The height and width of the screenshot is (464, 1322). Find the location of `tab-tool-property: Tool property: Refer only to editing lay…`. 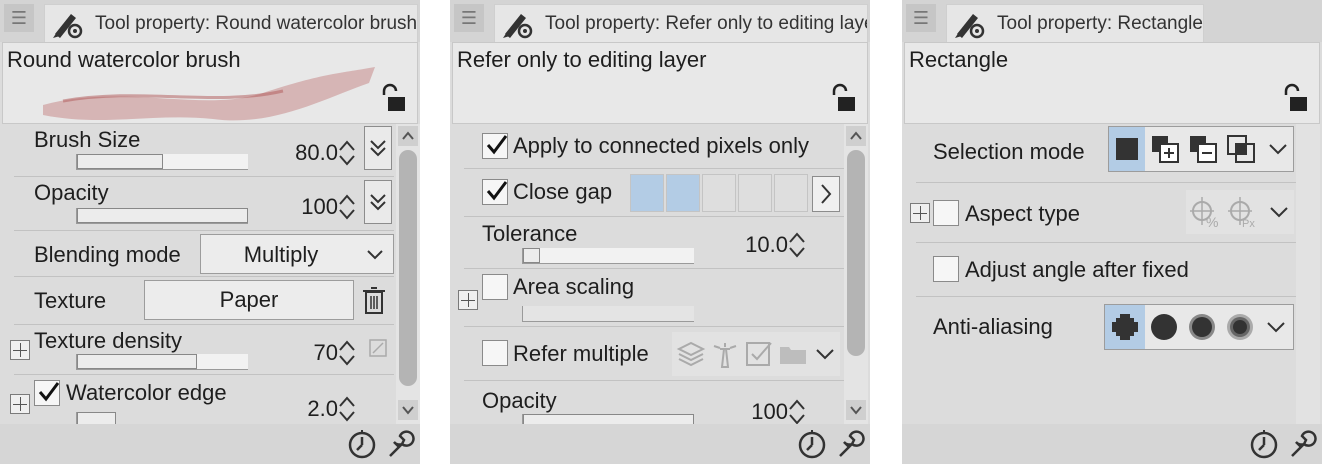

tab-tool-property: Tool property: Refer only to editing lay… is located at coordinates (681, 23).